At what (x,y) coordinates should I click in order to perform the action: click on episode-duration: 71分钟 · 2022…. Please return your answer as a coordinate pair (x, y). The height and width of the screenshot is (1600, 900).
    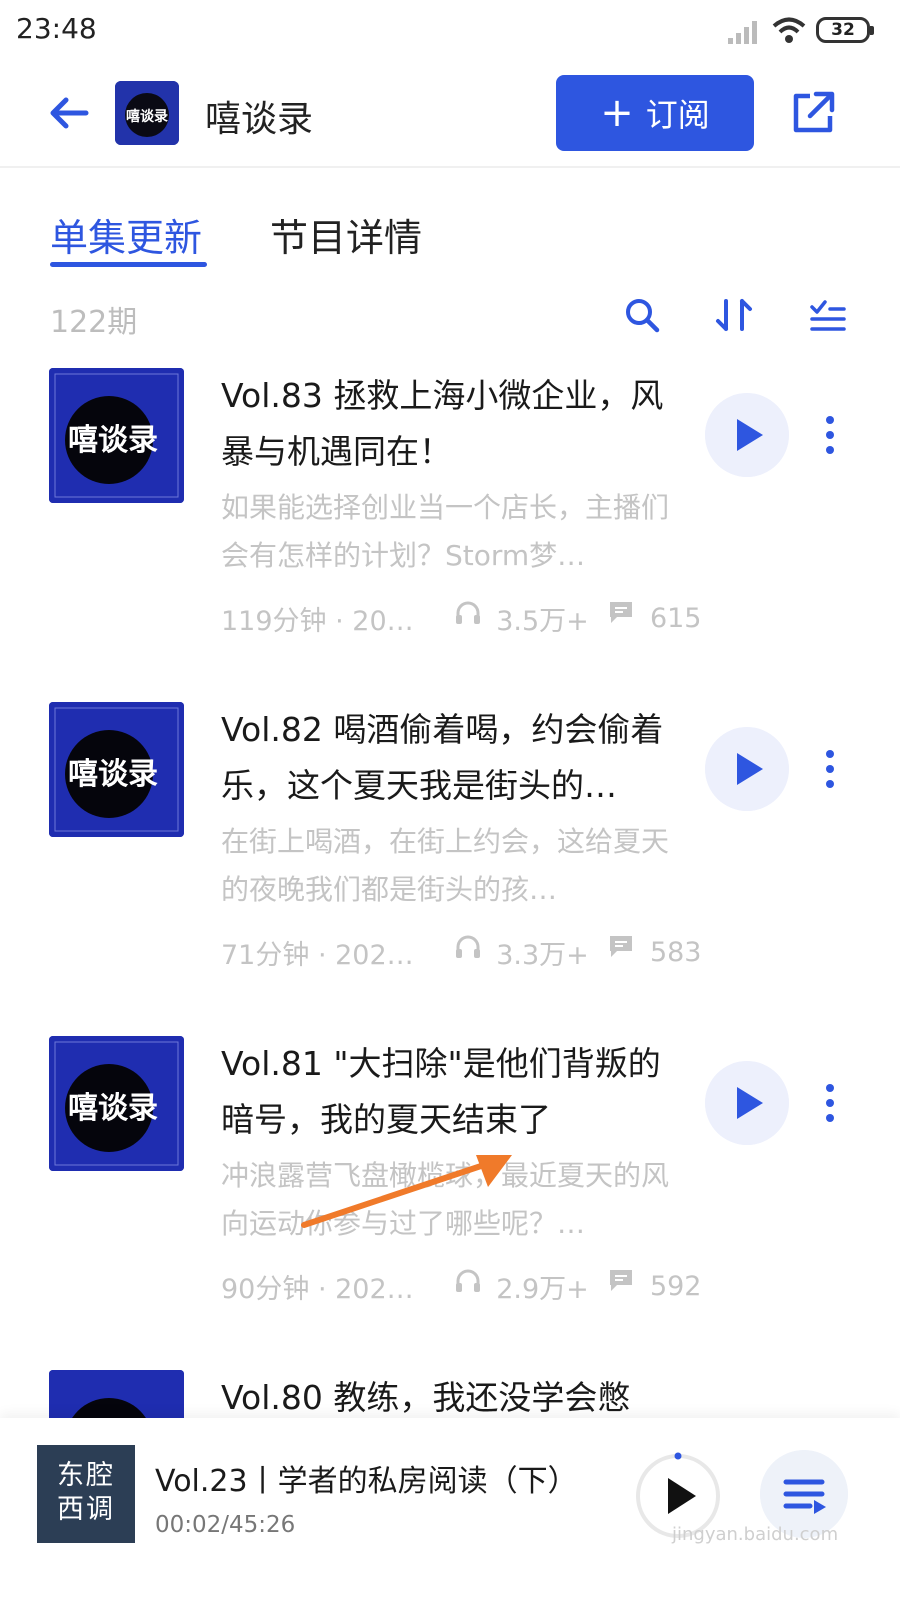
    Looking at the image, I should click on (321, 955).